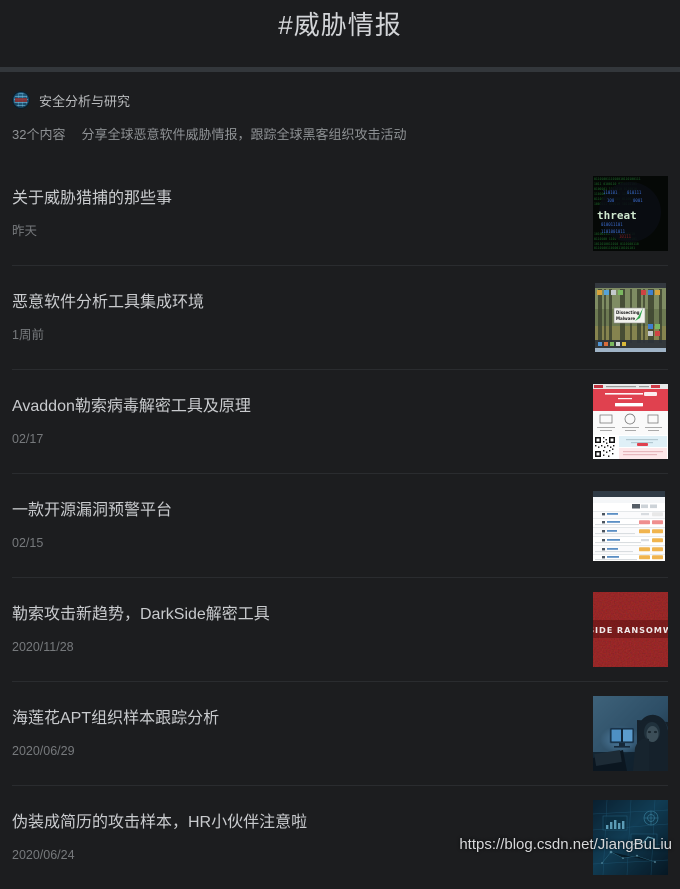 This screenshot has width=680, height=889. I want to click on svg-text: SIDE RANSOMW, so click(630, 630).